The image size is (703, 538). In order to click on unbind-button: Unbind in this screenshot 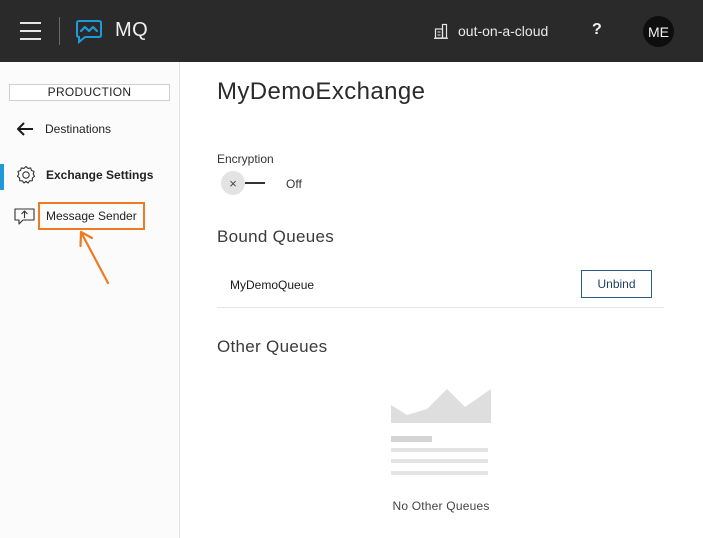, I will do `click(616, 284)`.